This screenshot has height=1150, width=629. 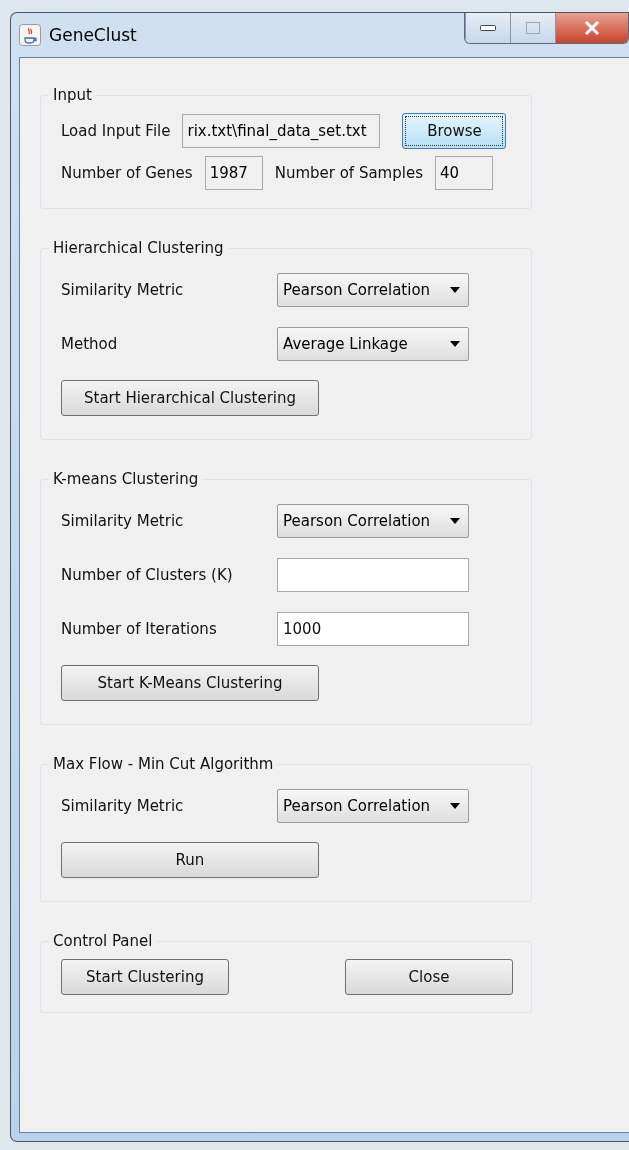 I want to click on button: Start Clustering, so click(x=145, y=977).